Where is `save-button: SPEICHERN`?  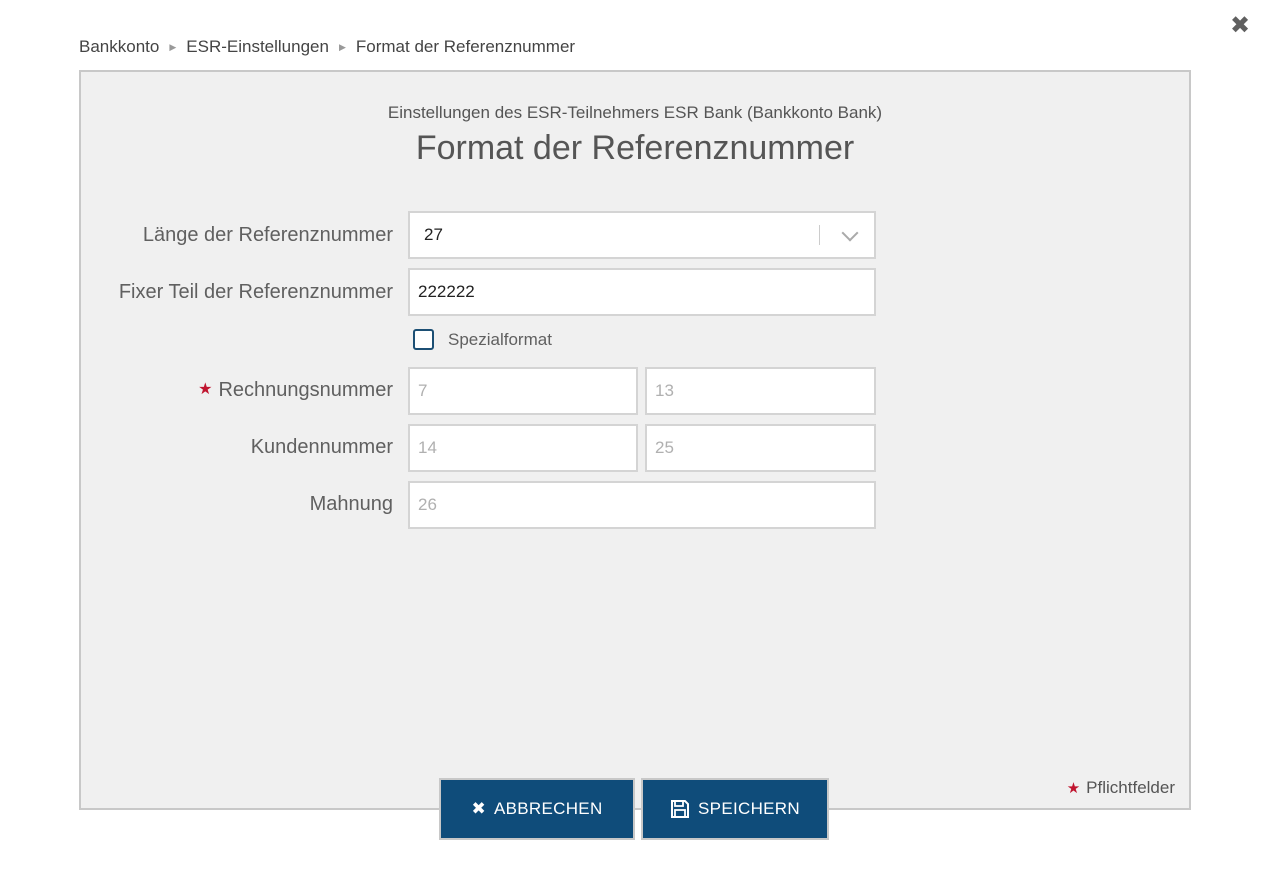 save-button: SPEICHERN is located at coordinates (735, 809).